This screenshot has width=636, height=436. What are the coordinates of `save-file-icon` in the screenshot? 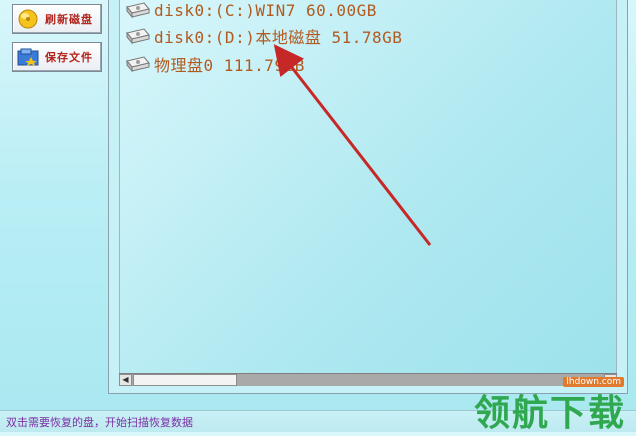 It's located at (28, 57).